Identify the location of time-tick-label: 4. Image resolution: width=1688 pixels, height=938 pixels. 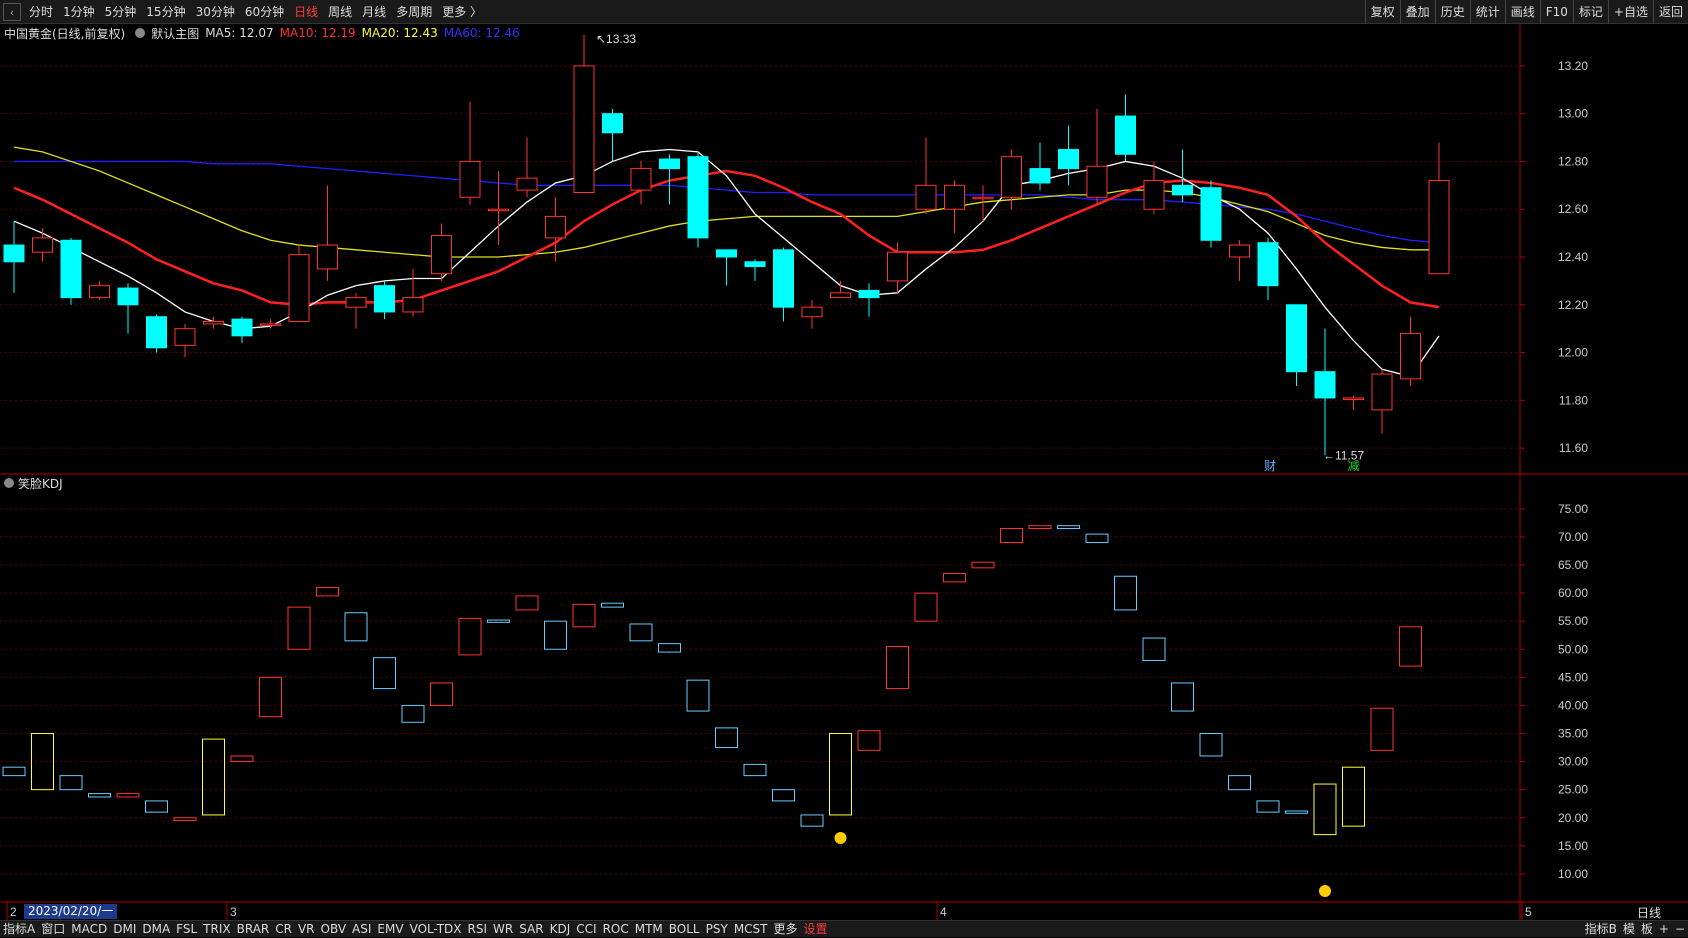
(943, 912).